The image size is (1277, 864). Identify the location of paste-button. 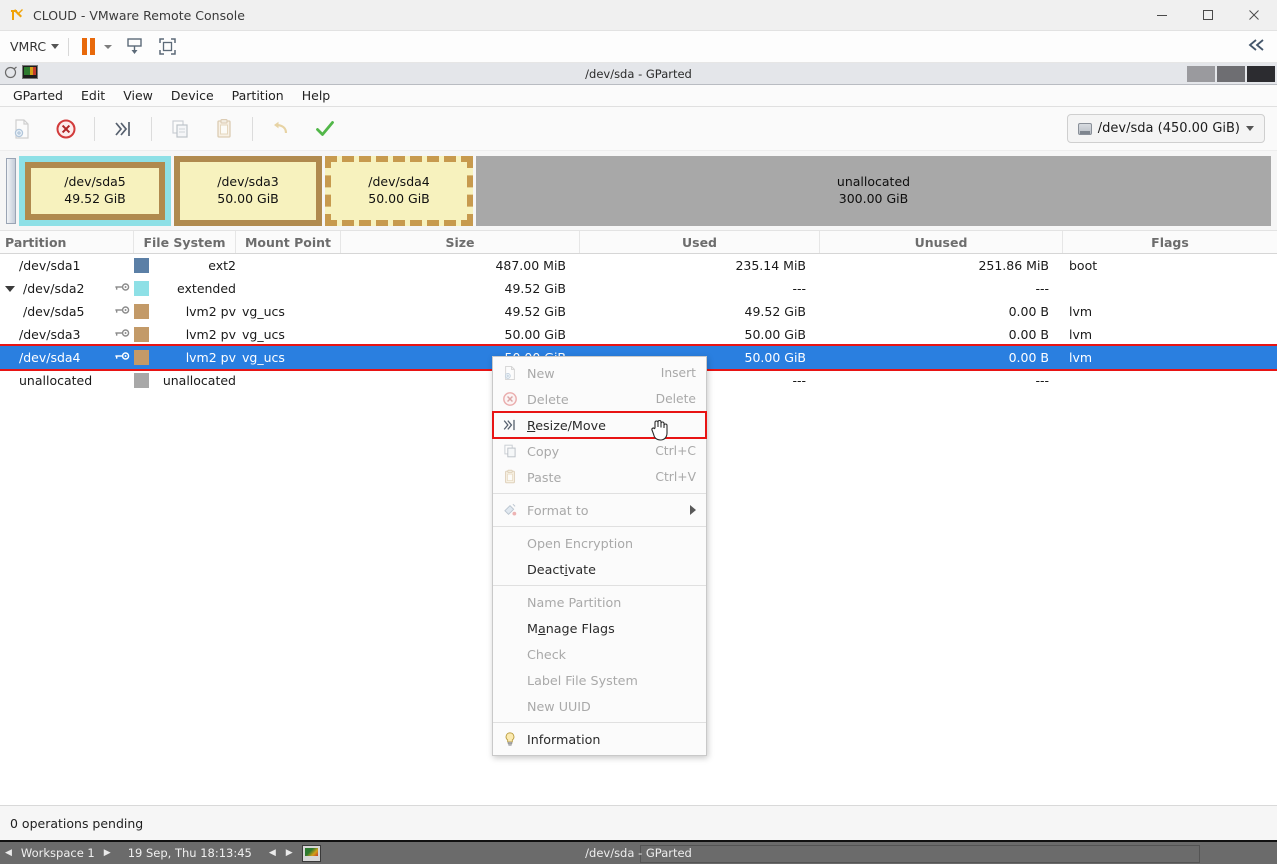
(224, 129).